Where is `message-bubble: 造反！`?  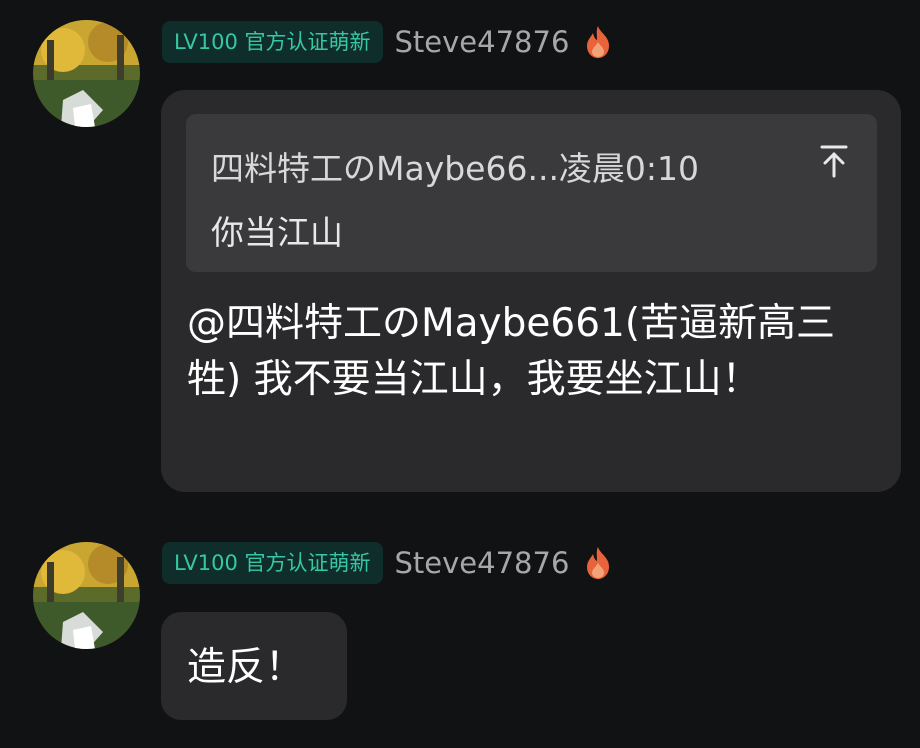
message-bubble: 造反！ is located at coordinates (254, 666).